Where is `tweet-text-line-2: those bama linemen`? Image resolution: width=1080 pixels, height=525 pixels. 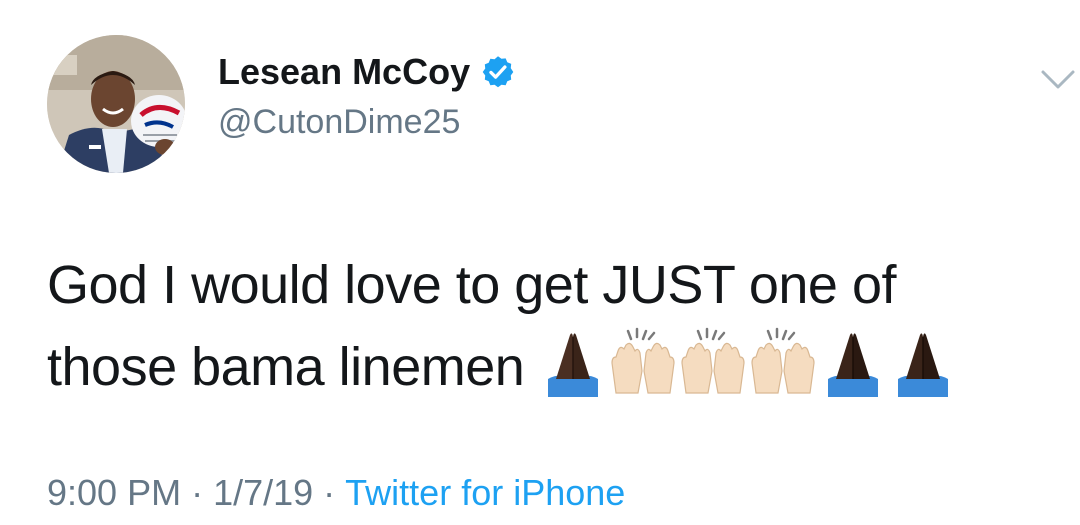
tweet-text-line-2: those bama linemen is located at coordinates (552, 367).